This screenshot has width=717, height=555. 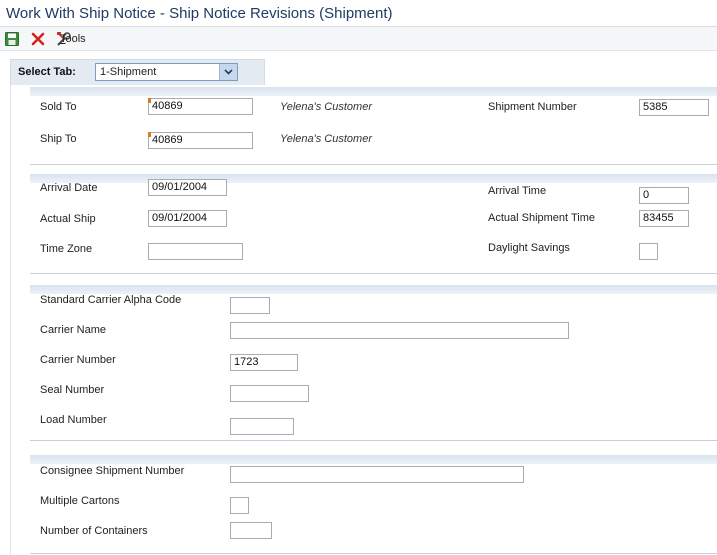 I want to click on carrier-number-label: Carrier Number, so click(x=78, y=360).